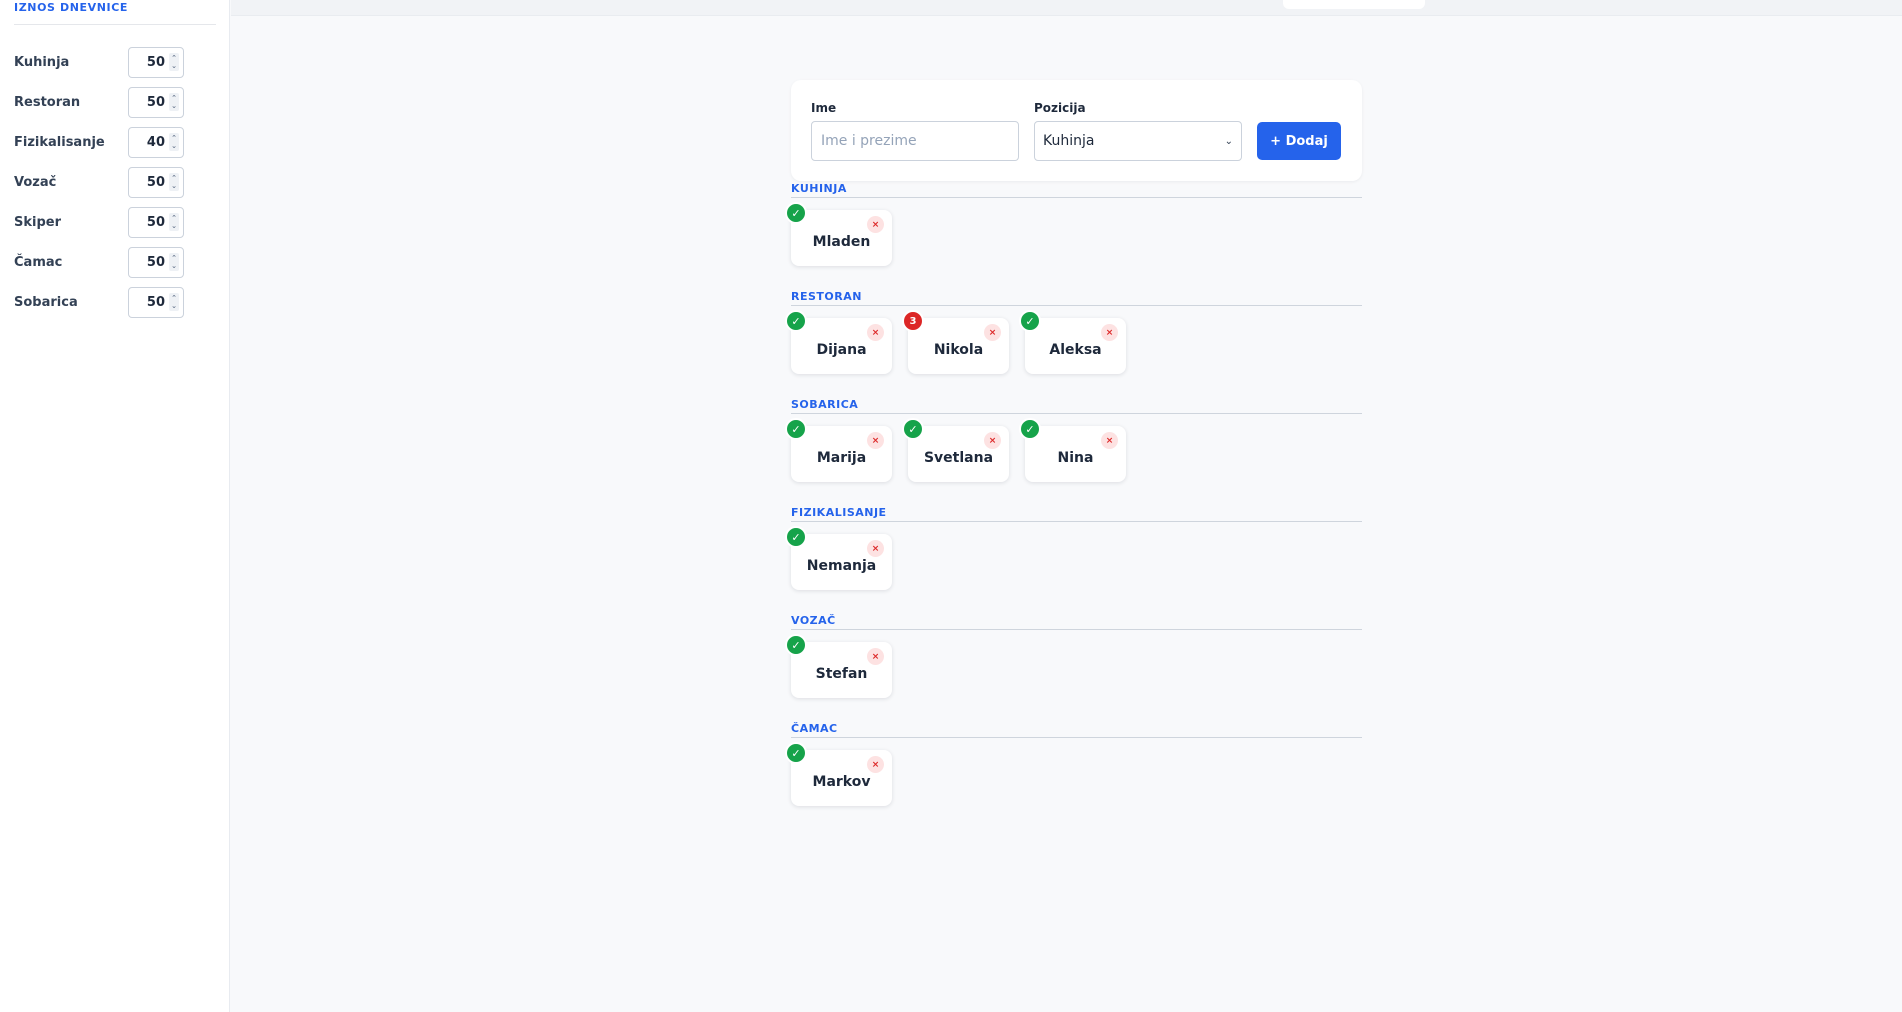 The width and height of the screenshot is (1902, 1012). I want to click on employee-card: ✓ × Nina, so click(1072, 450).